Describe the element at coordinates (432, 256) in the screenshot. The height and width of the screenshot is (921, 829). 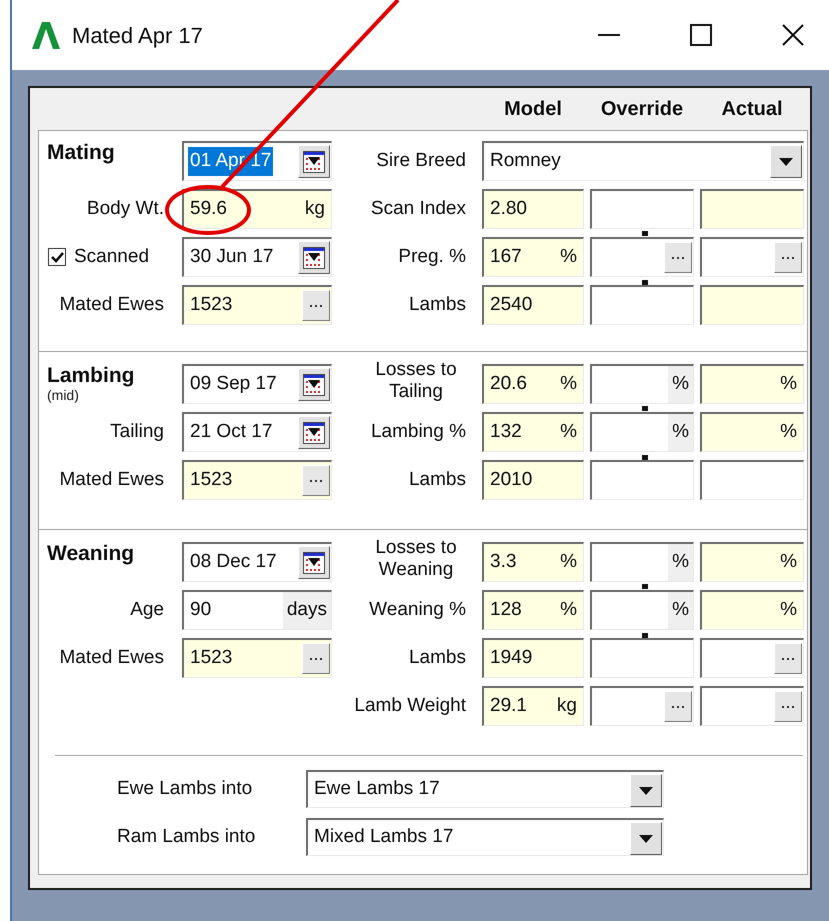
I see `field-label: Preg. %` at that location.